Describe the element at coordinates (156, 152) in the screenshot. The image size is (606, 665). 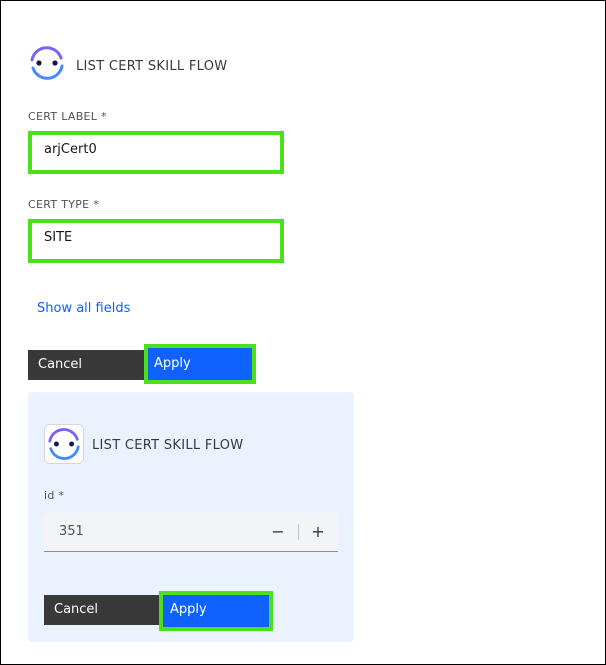
I see `cert-label-input: arjCert0` at that location.